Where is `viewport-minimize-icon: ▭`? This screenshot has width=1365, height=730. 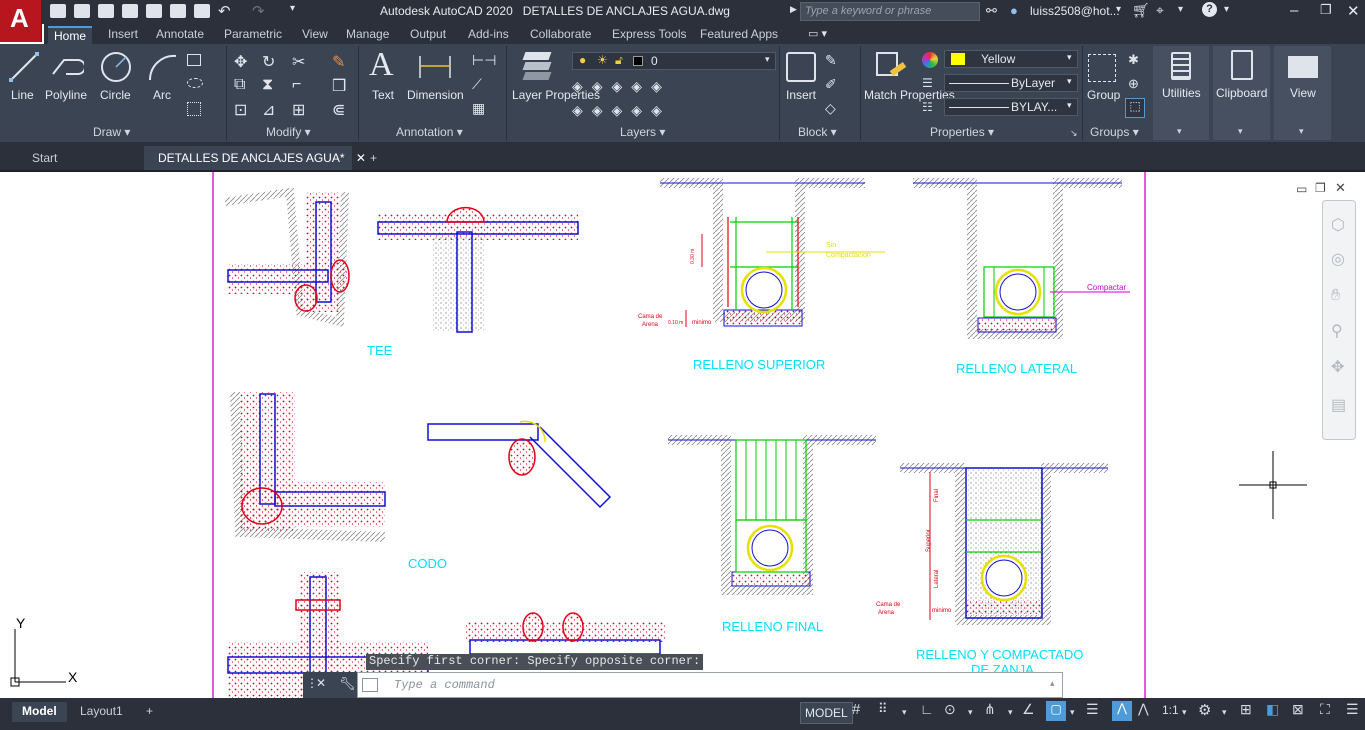
viewport-minimize-icon: ▭ is located at coordinates (1301, 189).